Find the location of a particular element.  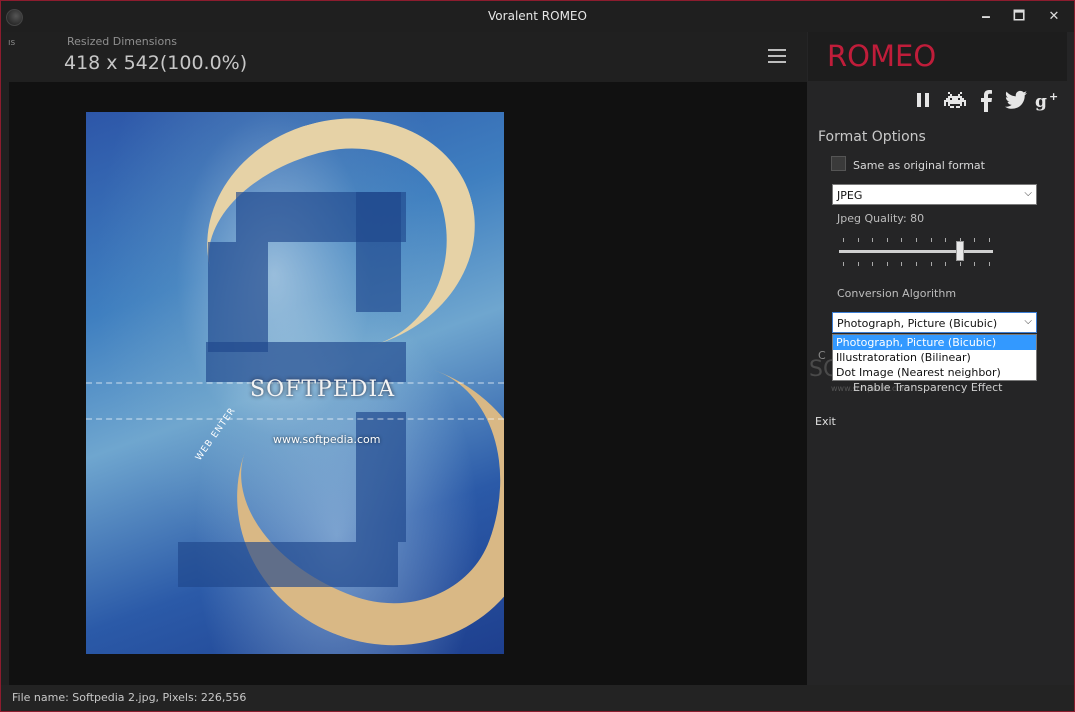

image-url-text: www.softpedia.com is located at coordinates (327, 439).